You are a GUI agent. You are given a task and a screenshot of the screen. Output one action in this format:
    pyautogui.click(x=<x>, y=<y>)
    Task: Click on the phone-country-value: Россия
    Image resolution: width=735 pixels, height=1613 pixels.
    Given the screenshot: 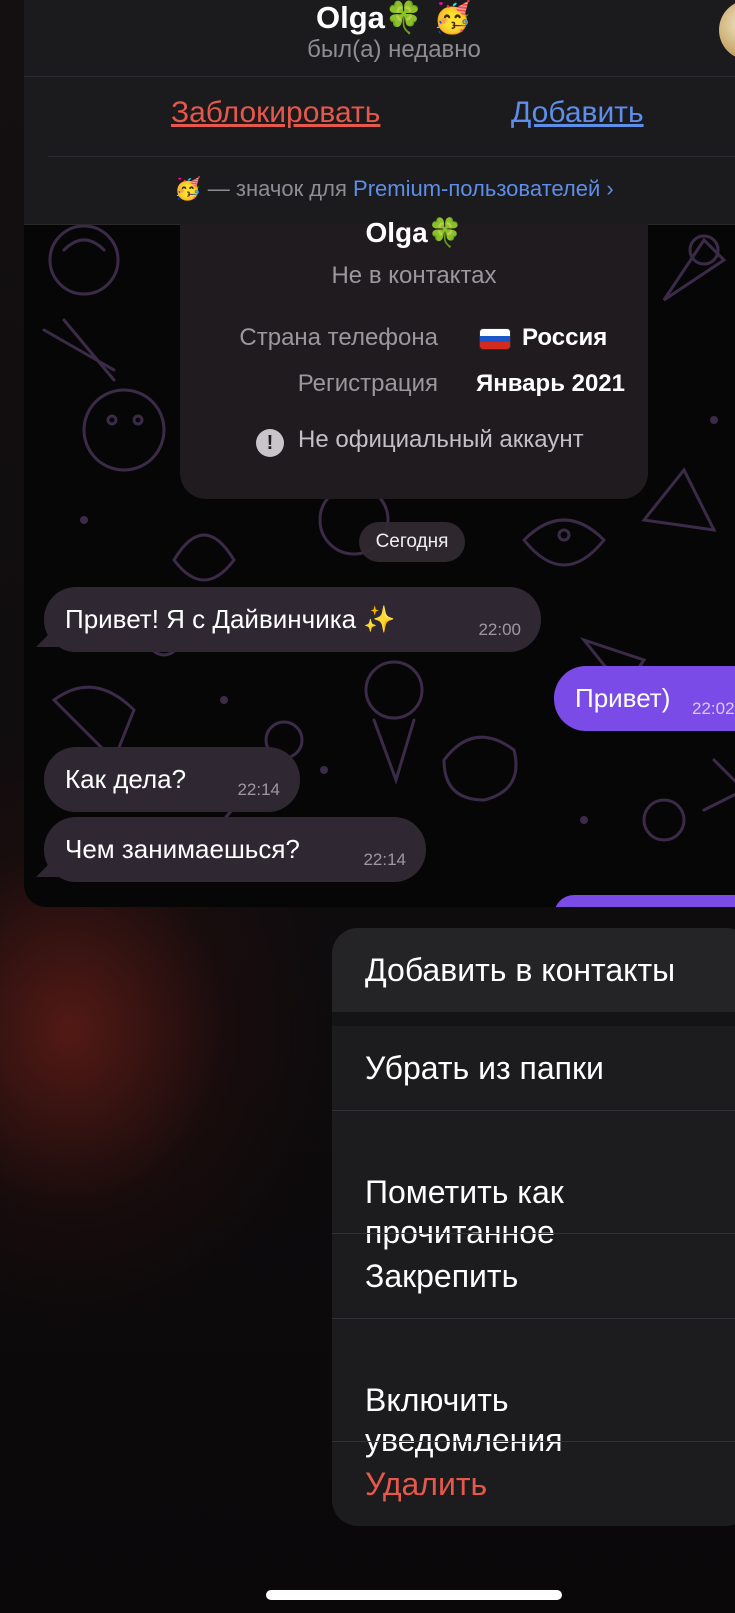 What is the action you would take?
    pyautogui.click(x=565, y=337)
    